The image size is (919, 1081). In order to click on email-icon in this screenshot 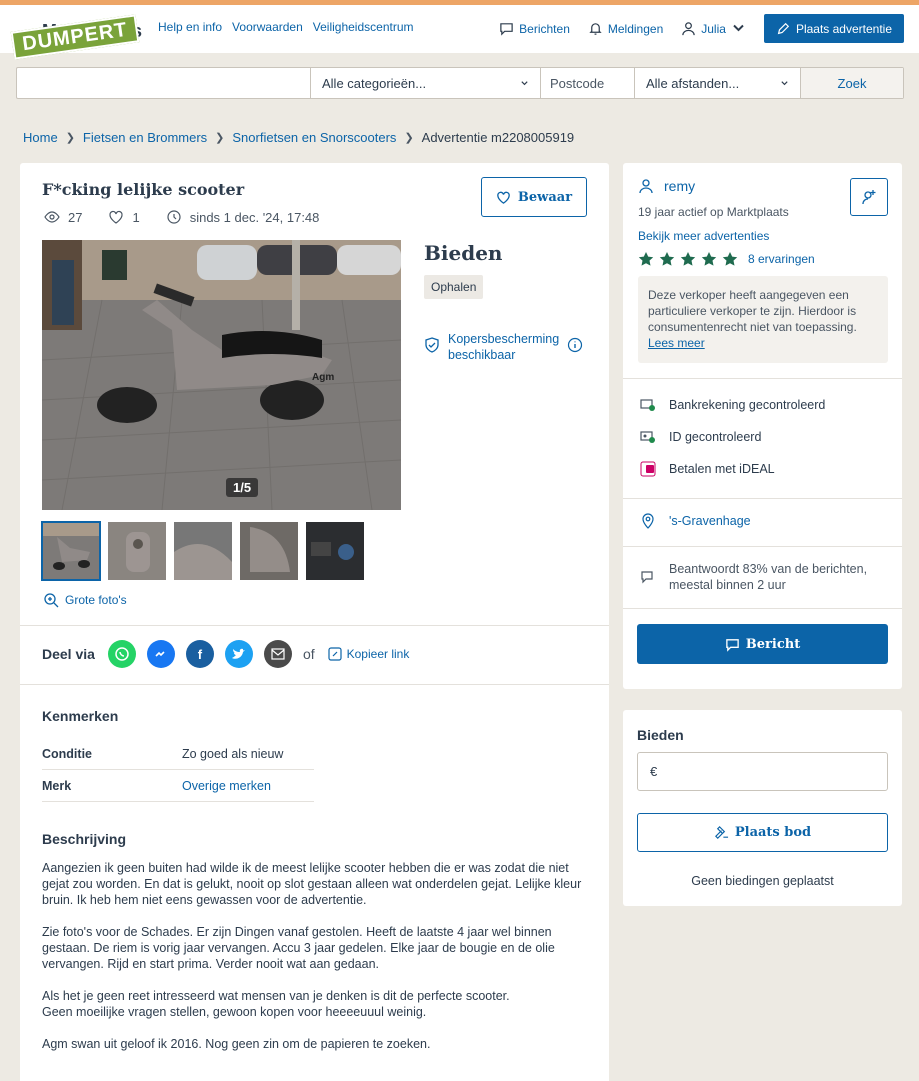, I will do `click(277, 654)`.